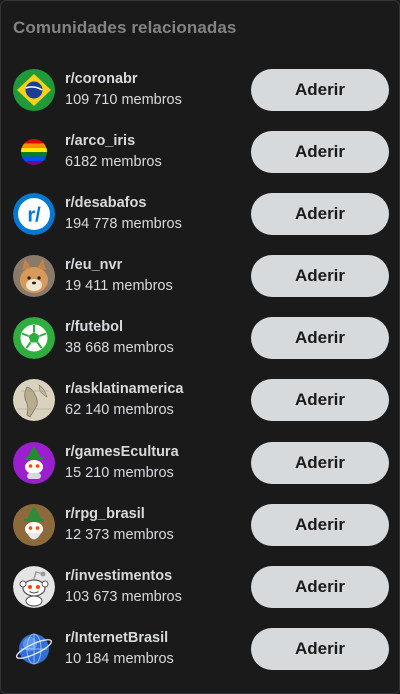  Describe the element at coordinates (123, 79) in the screenshot. I see `community-name: r/coronabr` at that location.